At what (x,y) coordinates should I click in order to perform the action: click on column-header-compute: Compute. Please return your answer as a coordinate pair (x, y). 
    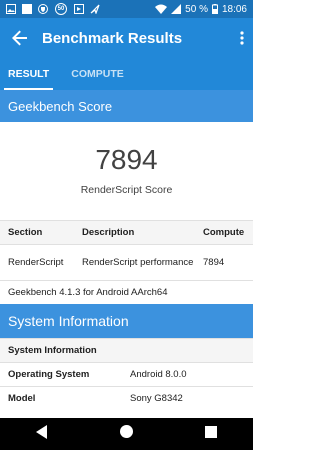
    Looking at the image, I should click on (224, 232).